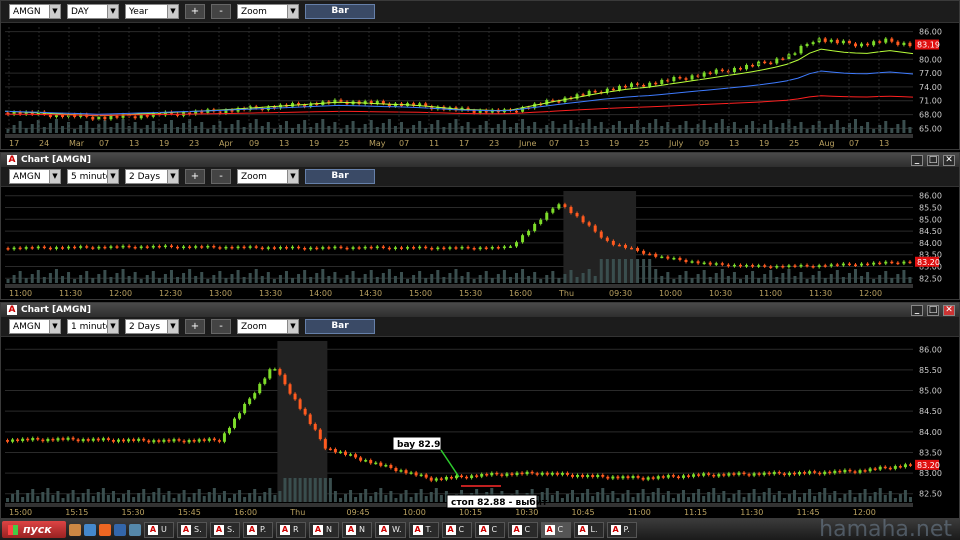 This screenshot has width=960, height=540. Describe the element at coordinates (930, 278) in the screenshot. I see `price-axis-label: 82.50` at that location.